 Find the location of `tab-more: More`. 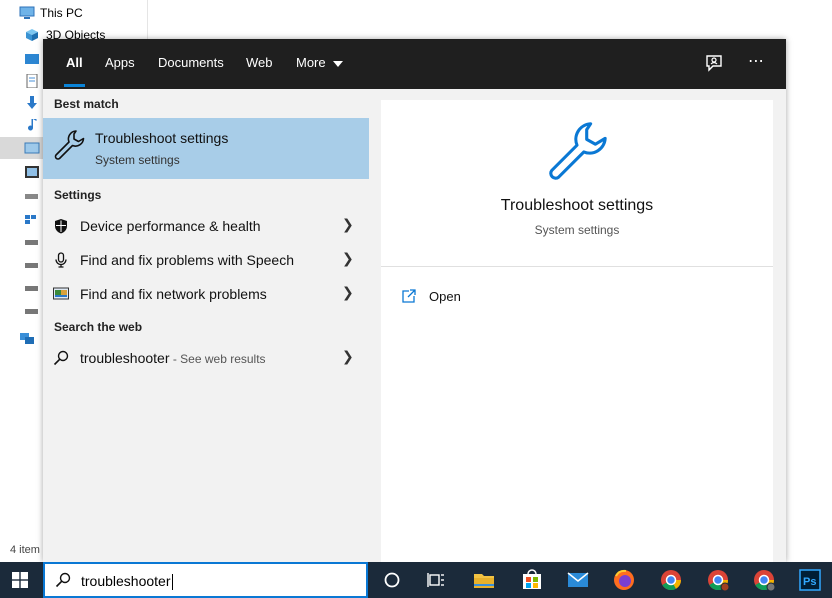

tab-more: More is located at coordinates (320, 64).